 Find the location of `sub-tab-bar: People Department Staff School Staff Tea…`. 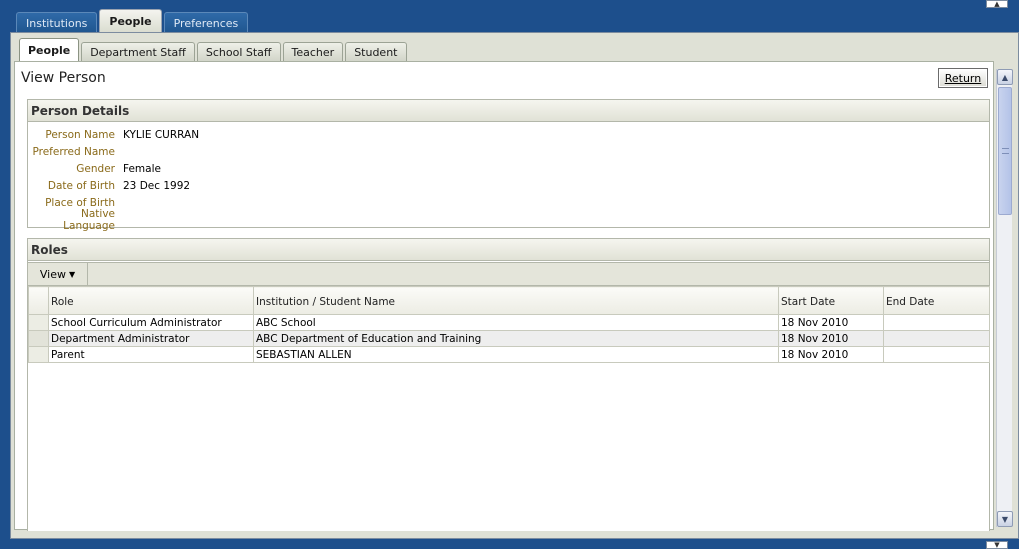

sub-tab-bar: People Department Staff School Staff Tea… is located at coordinates (214, 49).